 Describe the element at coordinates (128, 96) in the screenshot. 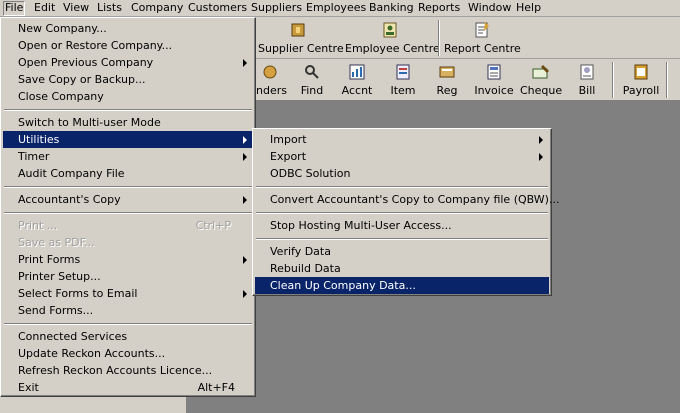

I see `menu-item-close-company: Close Company` at that location.